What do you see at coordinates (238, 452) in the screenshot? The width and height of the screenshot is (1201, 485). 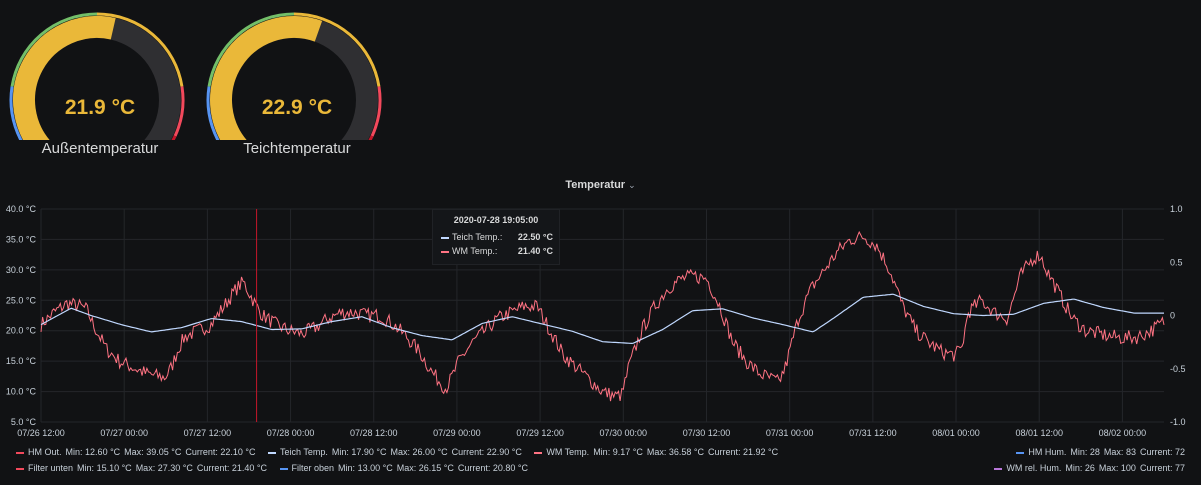 I see `legend-current-value: 22.10 °C` at bounding box center [238, 452].